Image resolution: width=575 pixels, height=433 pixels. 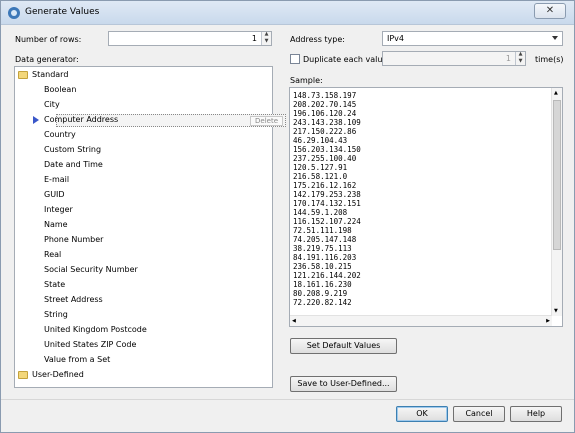 What do you see at coordinates (548, 321) in the screenshot?
I see `scroll-right-icon: ▶` at bounding box center [548, 321].